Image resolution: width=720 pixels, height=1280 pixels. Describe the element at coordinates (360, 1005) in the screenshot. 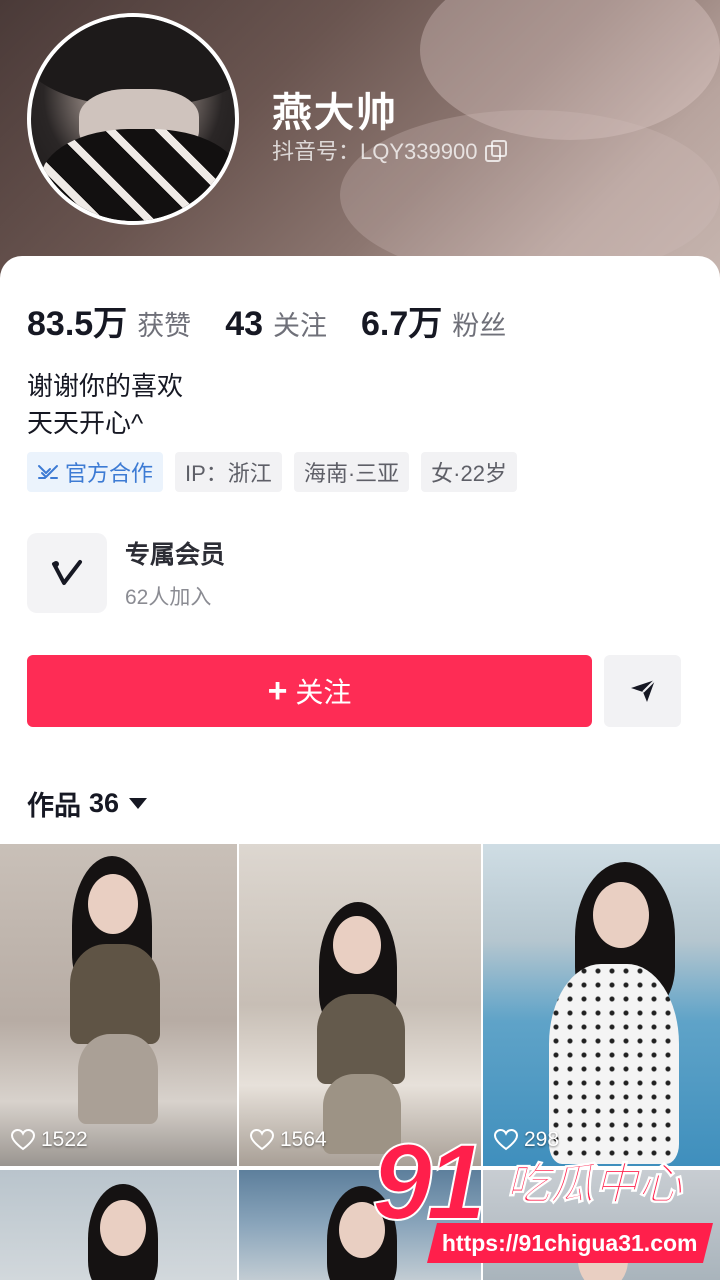

I see `video-thumbnail: 1564` at that location.